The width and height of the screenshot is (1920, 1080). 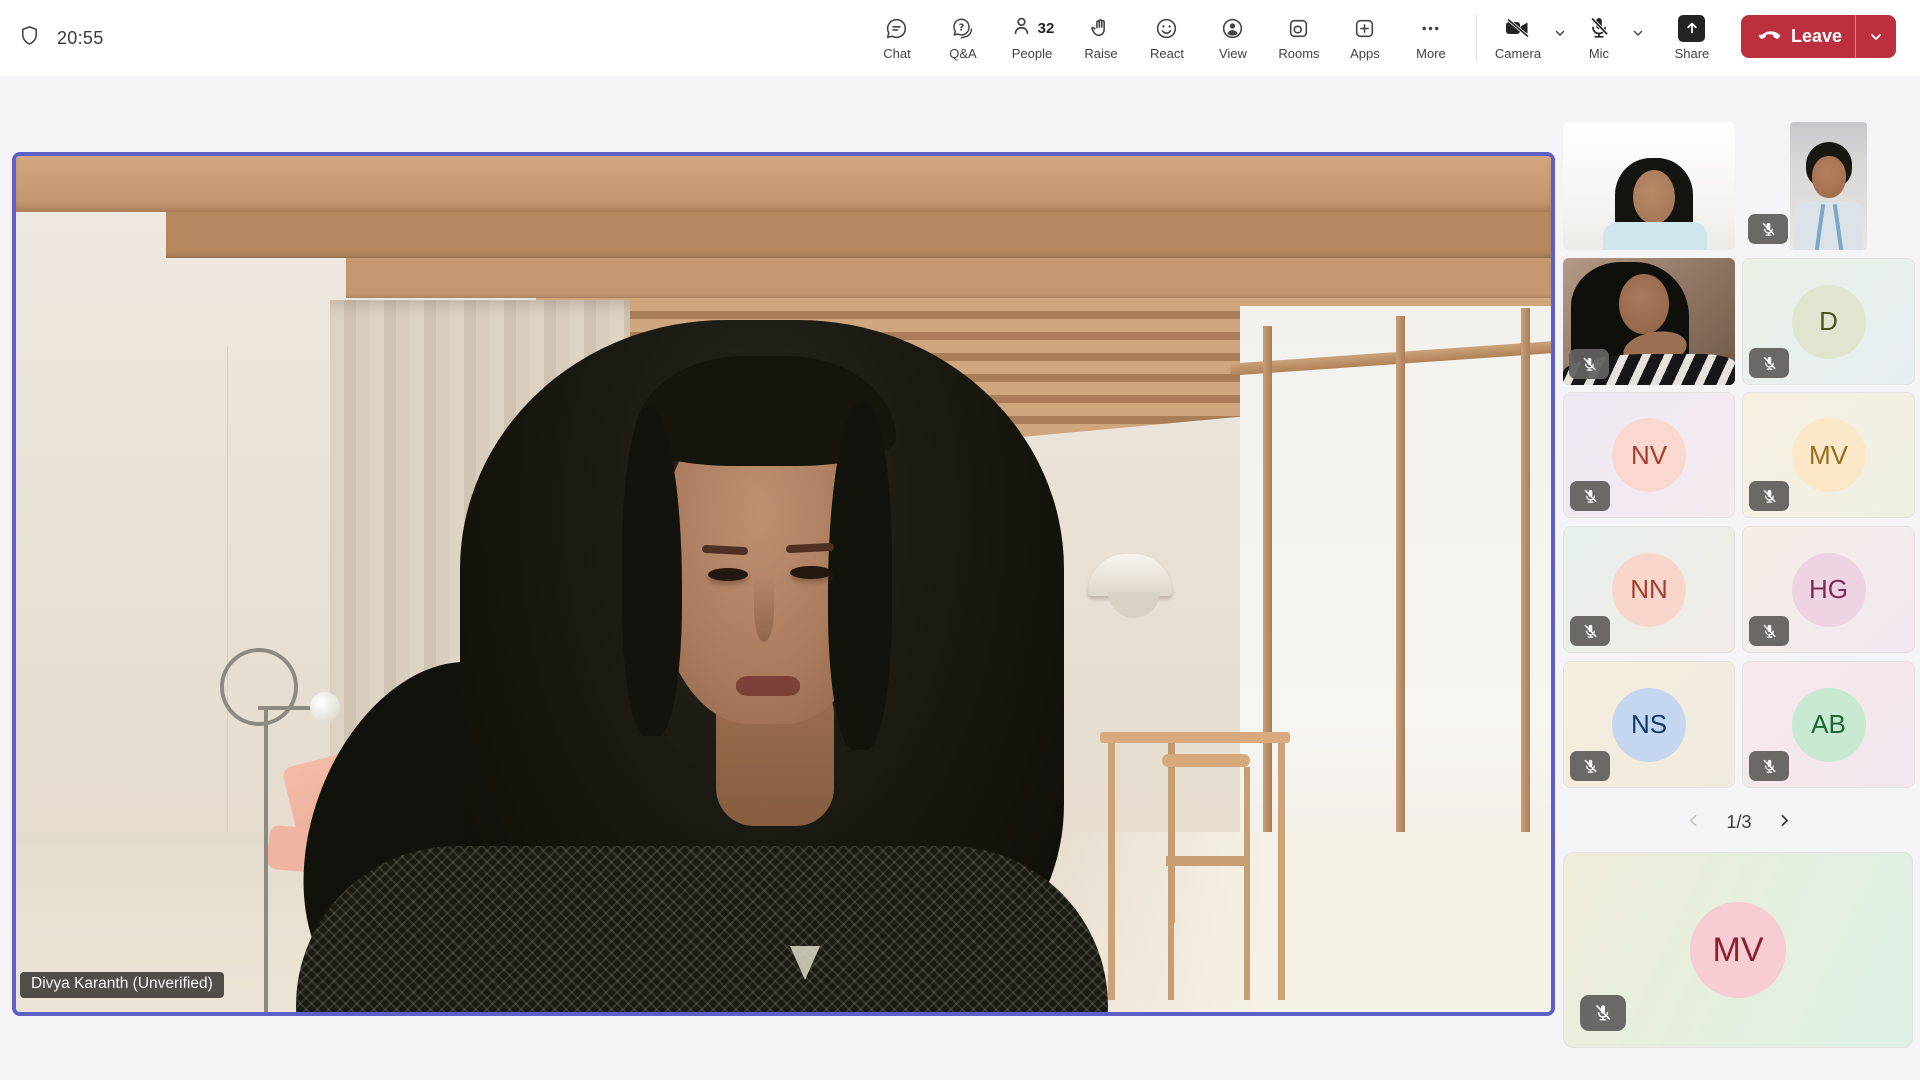 I want to click on camera-options-chevron, so click(x=1560, y=24).